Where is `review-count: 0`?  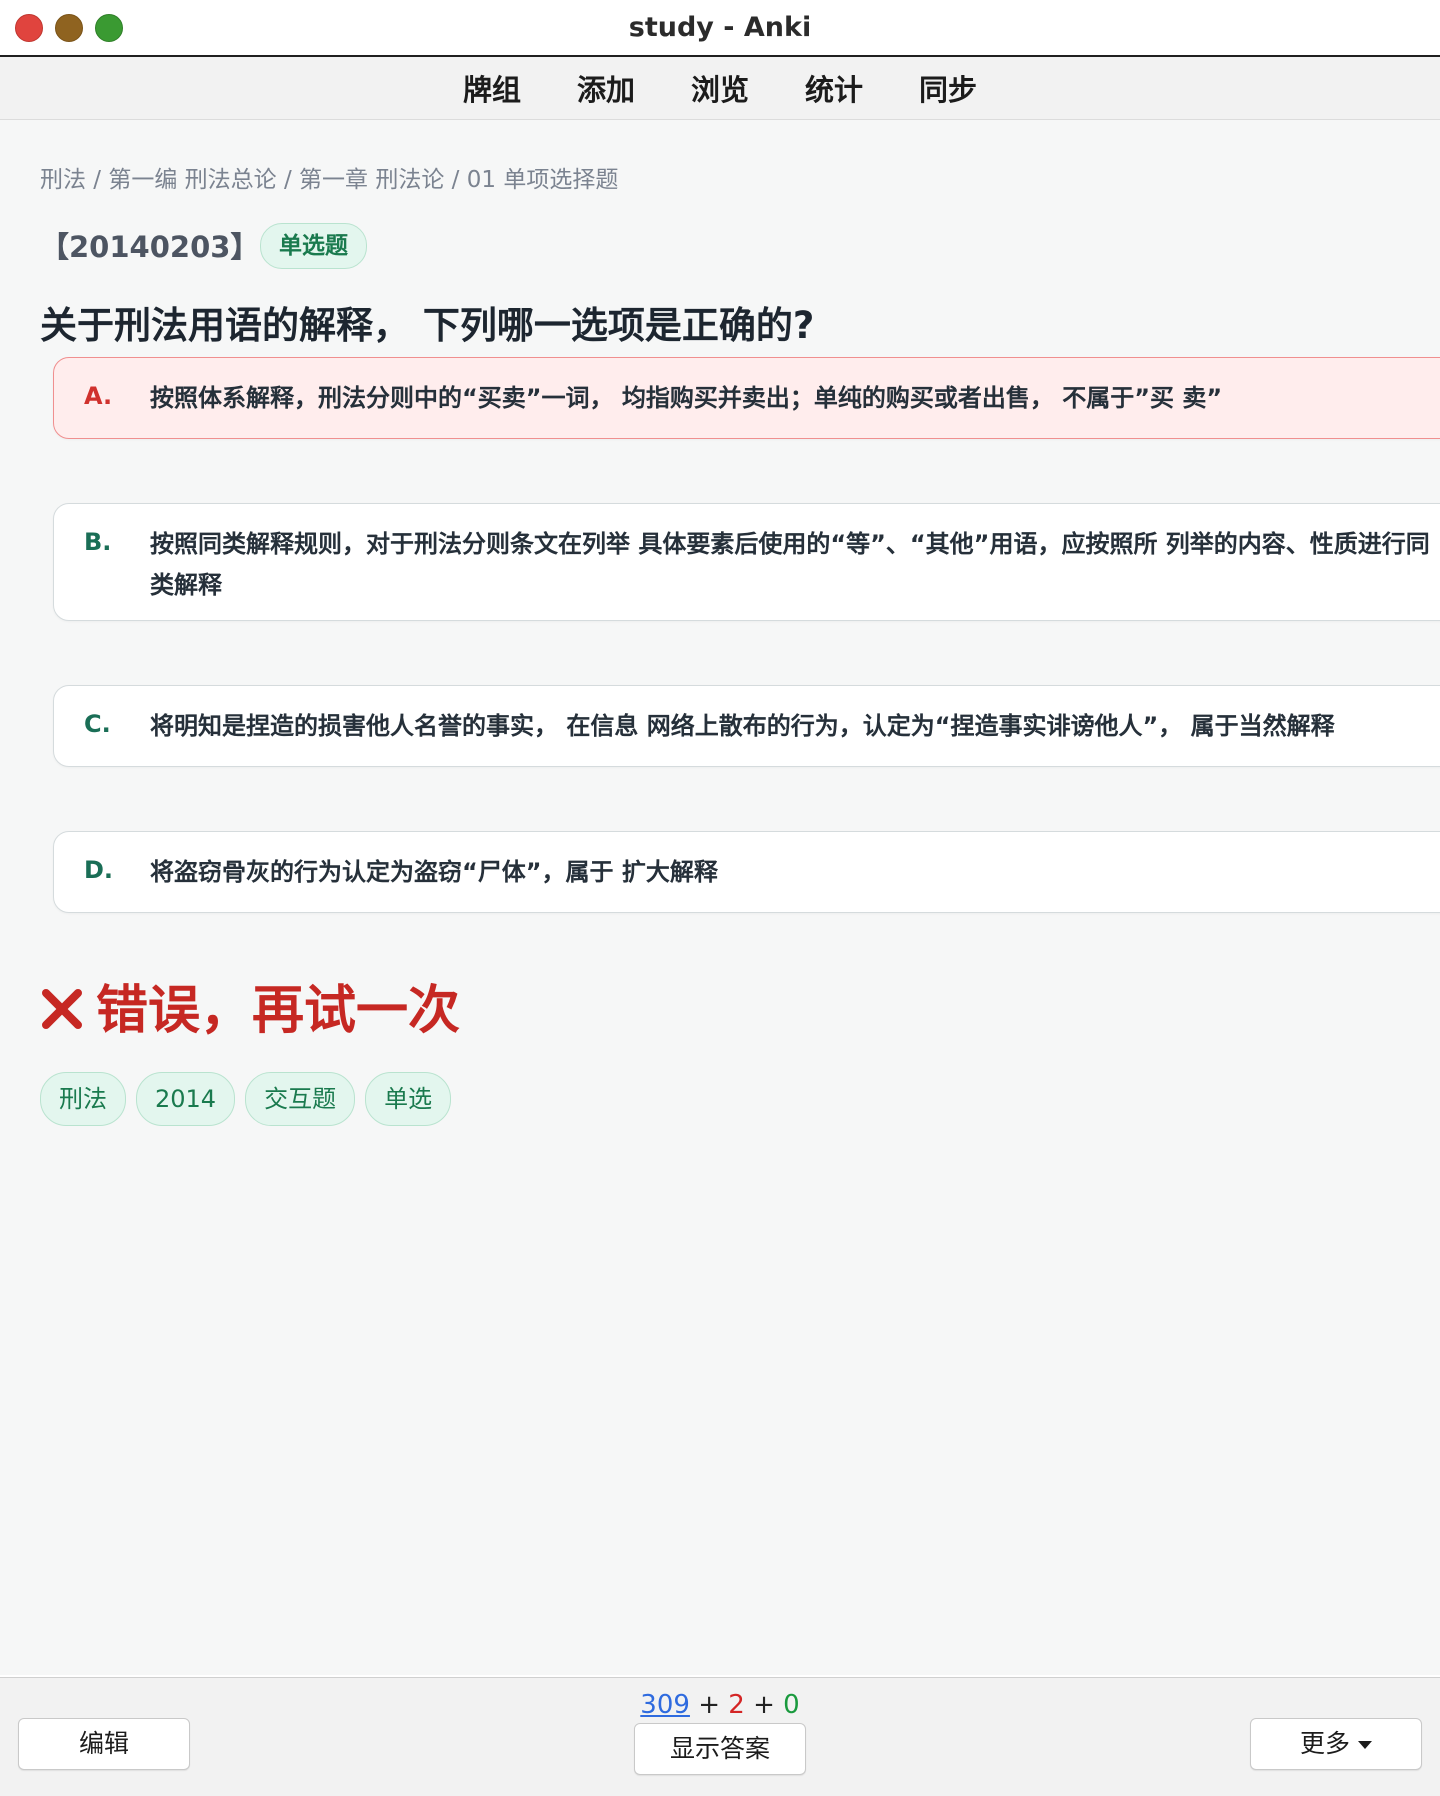
review-count: 0 is located at coordinates (791, 1705).